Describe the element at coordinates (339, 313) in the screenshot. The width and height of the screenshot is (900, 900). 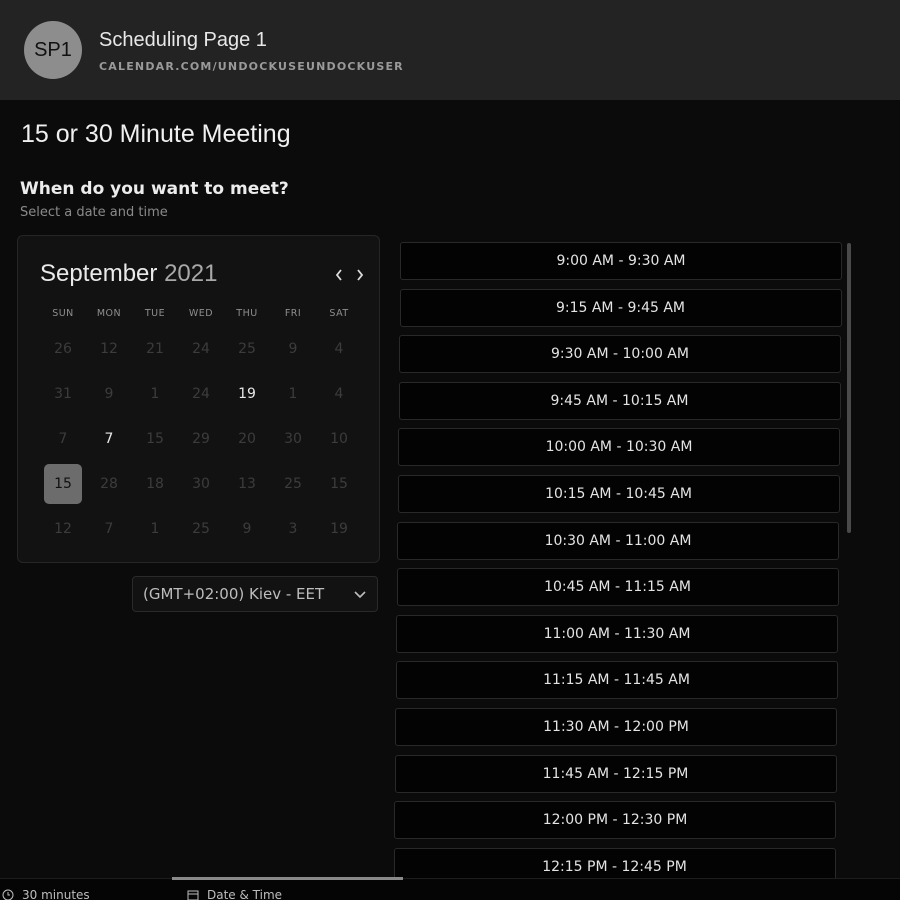
I see `weekday-label: SAT` at that location.